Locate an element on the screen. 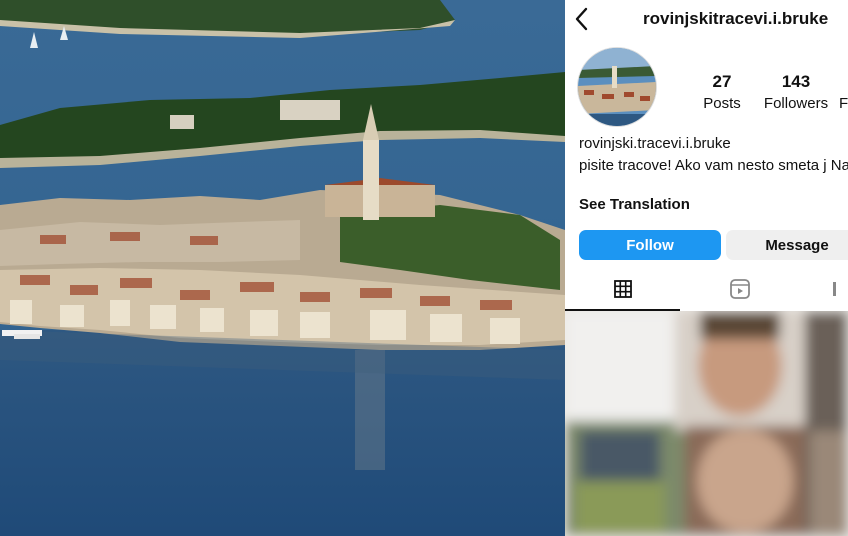  tab-reels is located at coordinates (740, 289).